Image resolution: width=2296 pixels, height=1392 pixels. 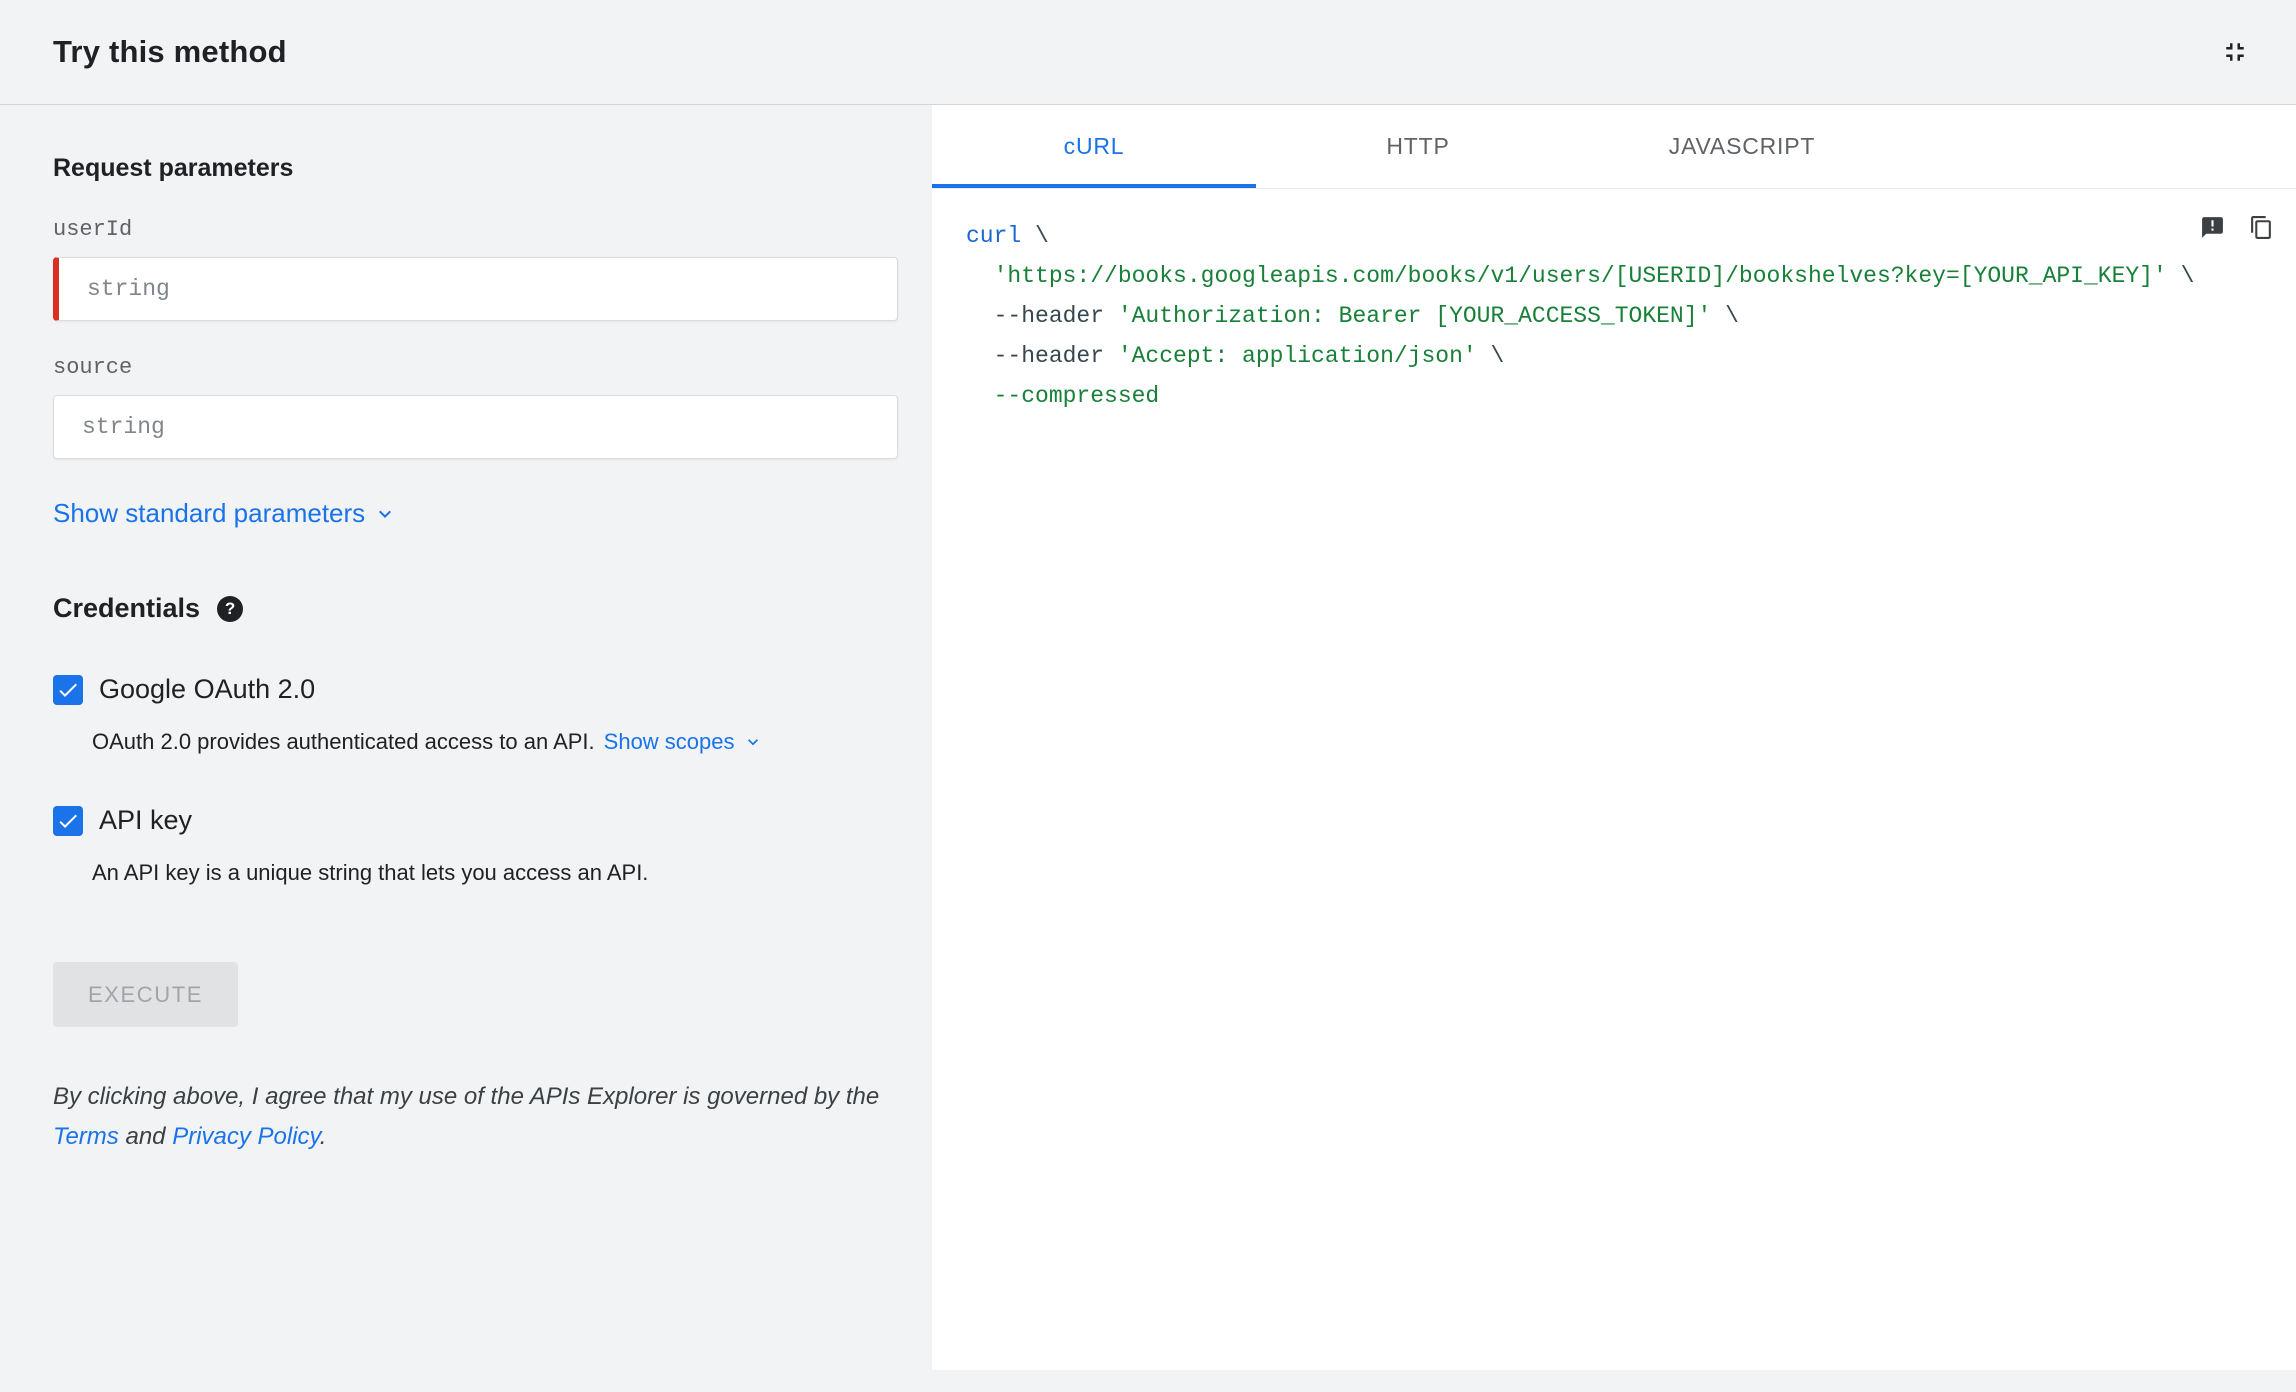 I want to click on execute-button: EXECUTE, so click(x=145, y=994).